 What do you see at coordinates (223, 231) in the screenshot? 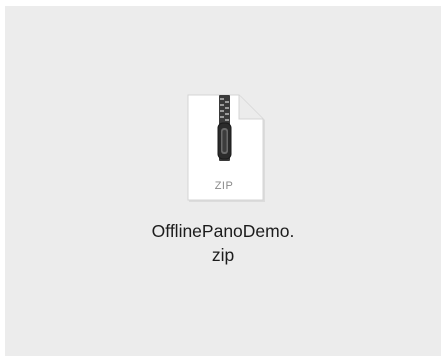
I see `file-name-line-1: OfflinePanoDemo.` at bounding box center [223, 231].